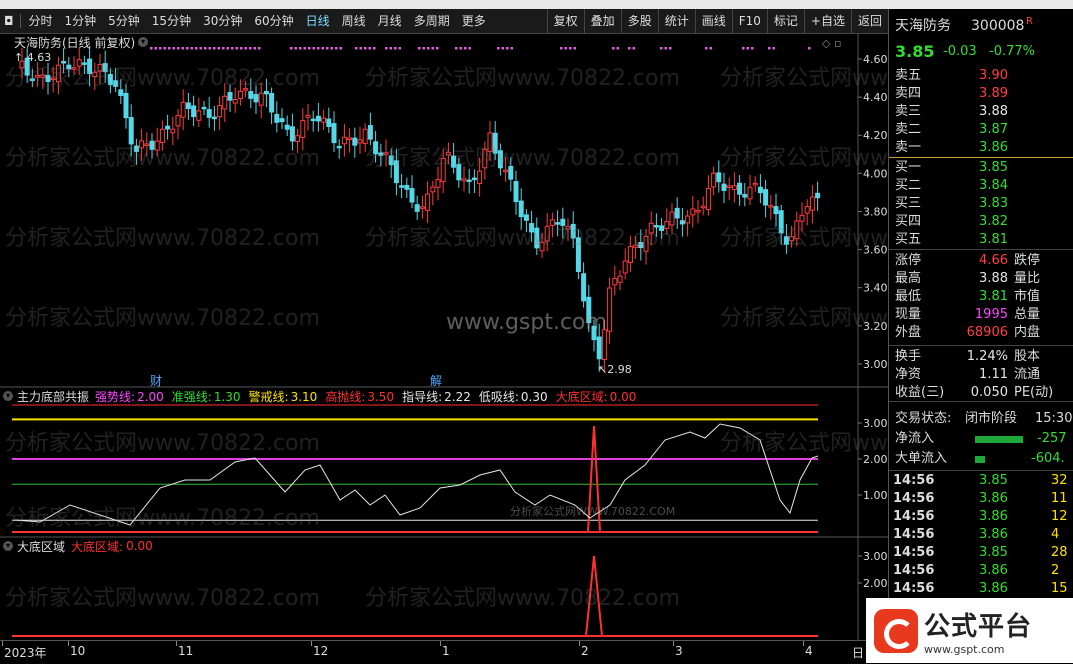 The image size is (1073, 664). I want to click on panel-row-label2: 内盘, so click(1027, 332).